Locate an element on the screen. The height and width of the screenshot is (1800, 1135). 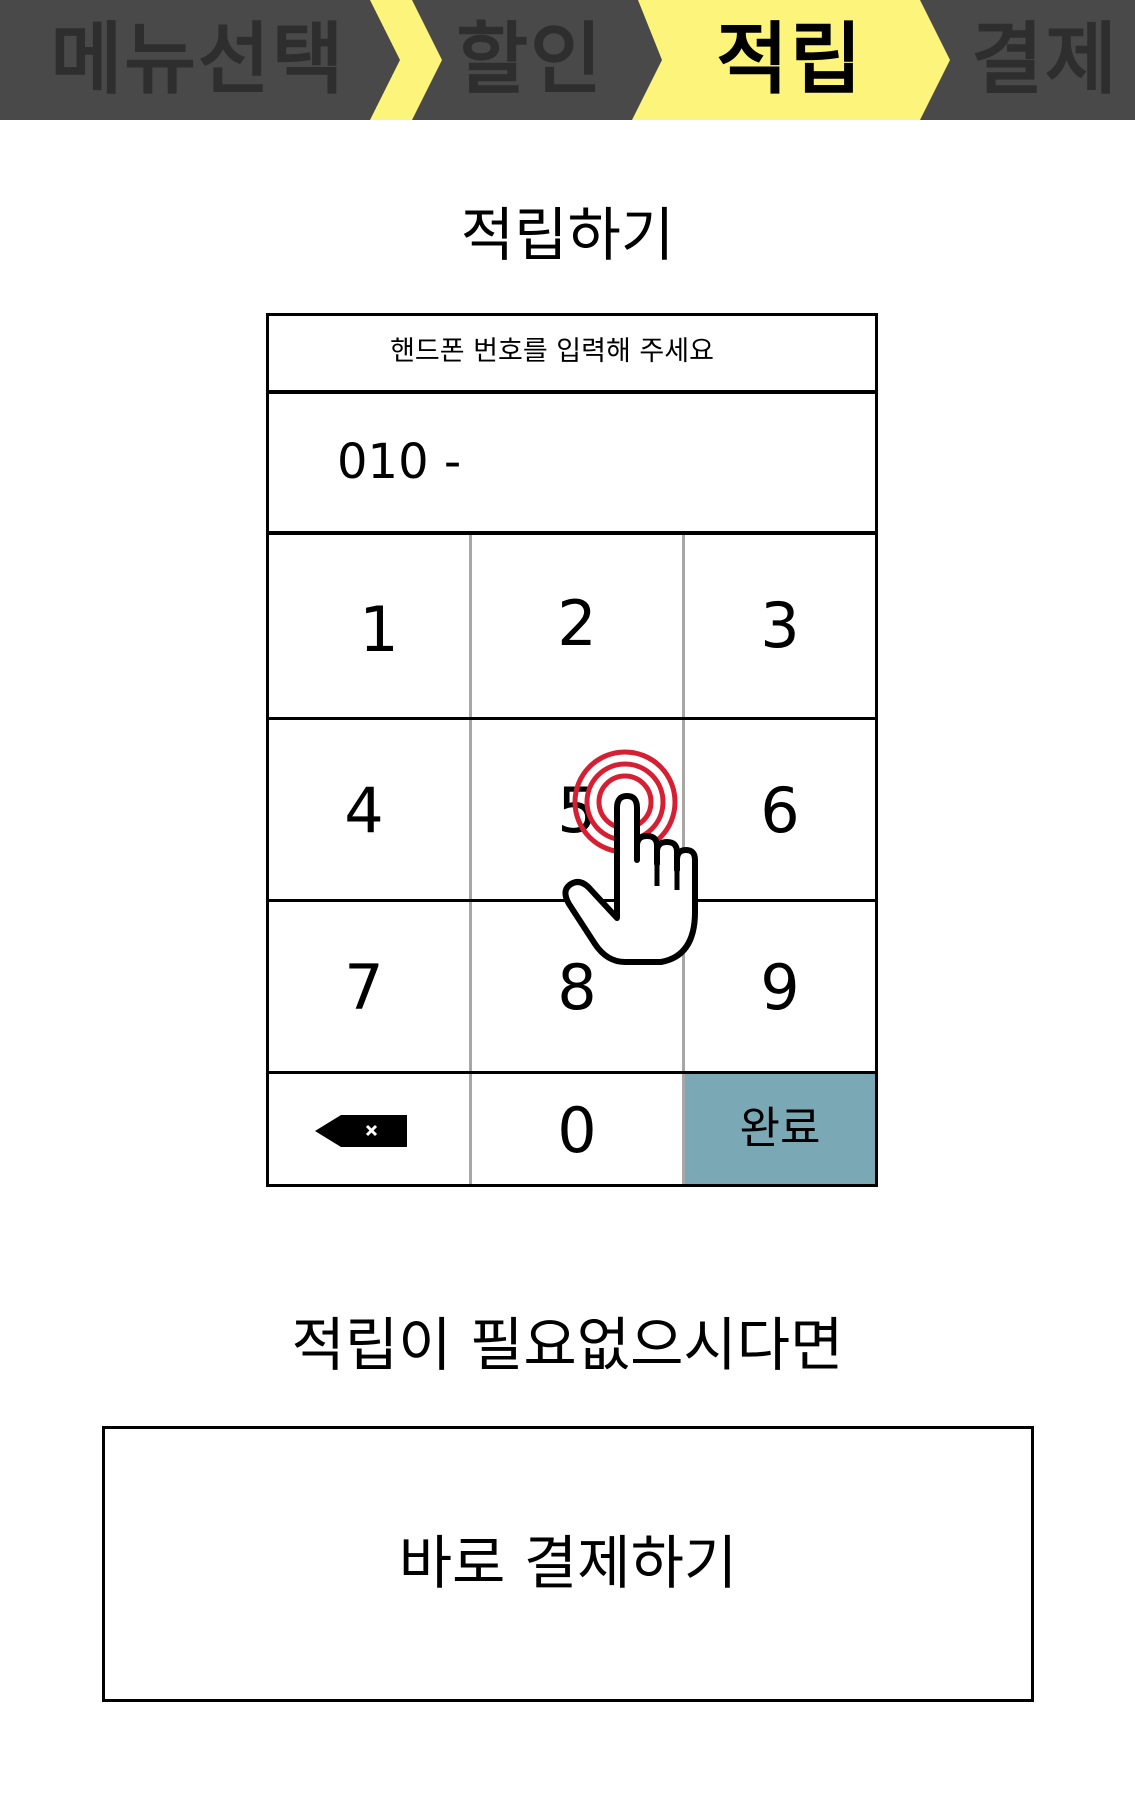
backspace-icon is located at coordinates (361, 1131).